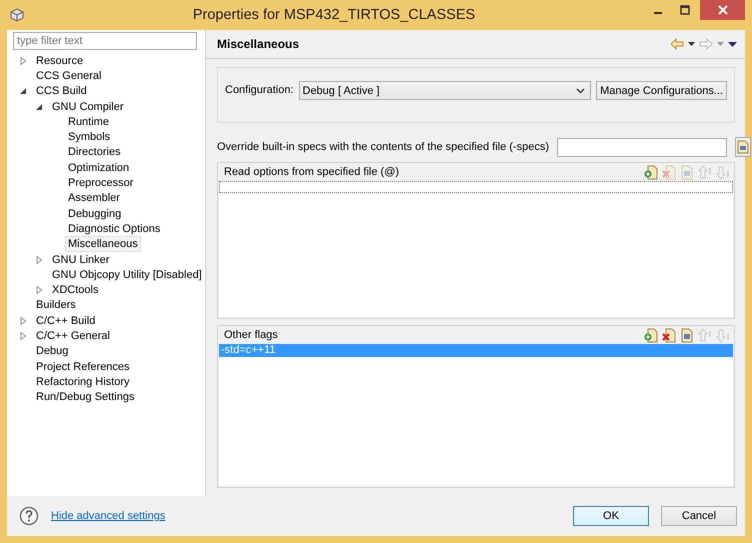  Describe the element at coordinates (94, 214) in the screenshot. I see `tree-item: Debugging` at that location.